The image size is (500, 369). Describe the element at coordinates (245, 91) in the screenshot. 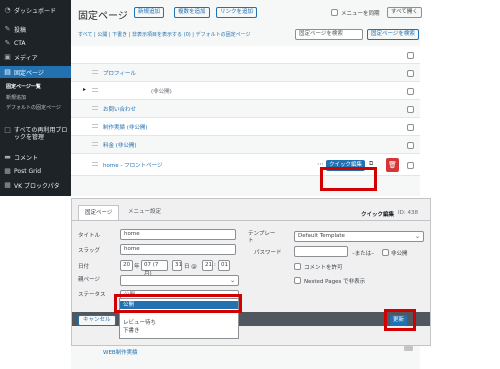

I see `table-row: ▸ (非公開)` at that location.